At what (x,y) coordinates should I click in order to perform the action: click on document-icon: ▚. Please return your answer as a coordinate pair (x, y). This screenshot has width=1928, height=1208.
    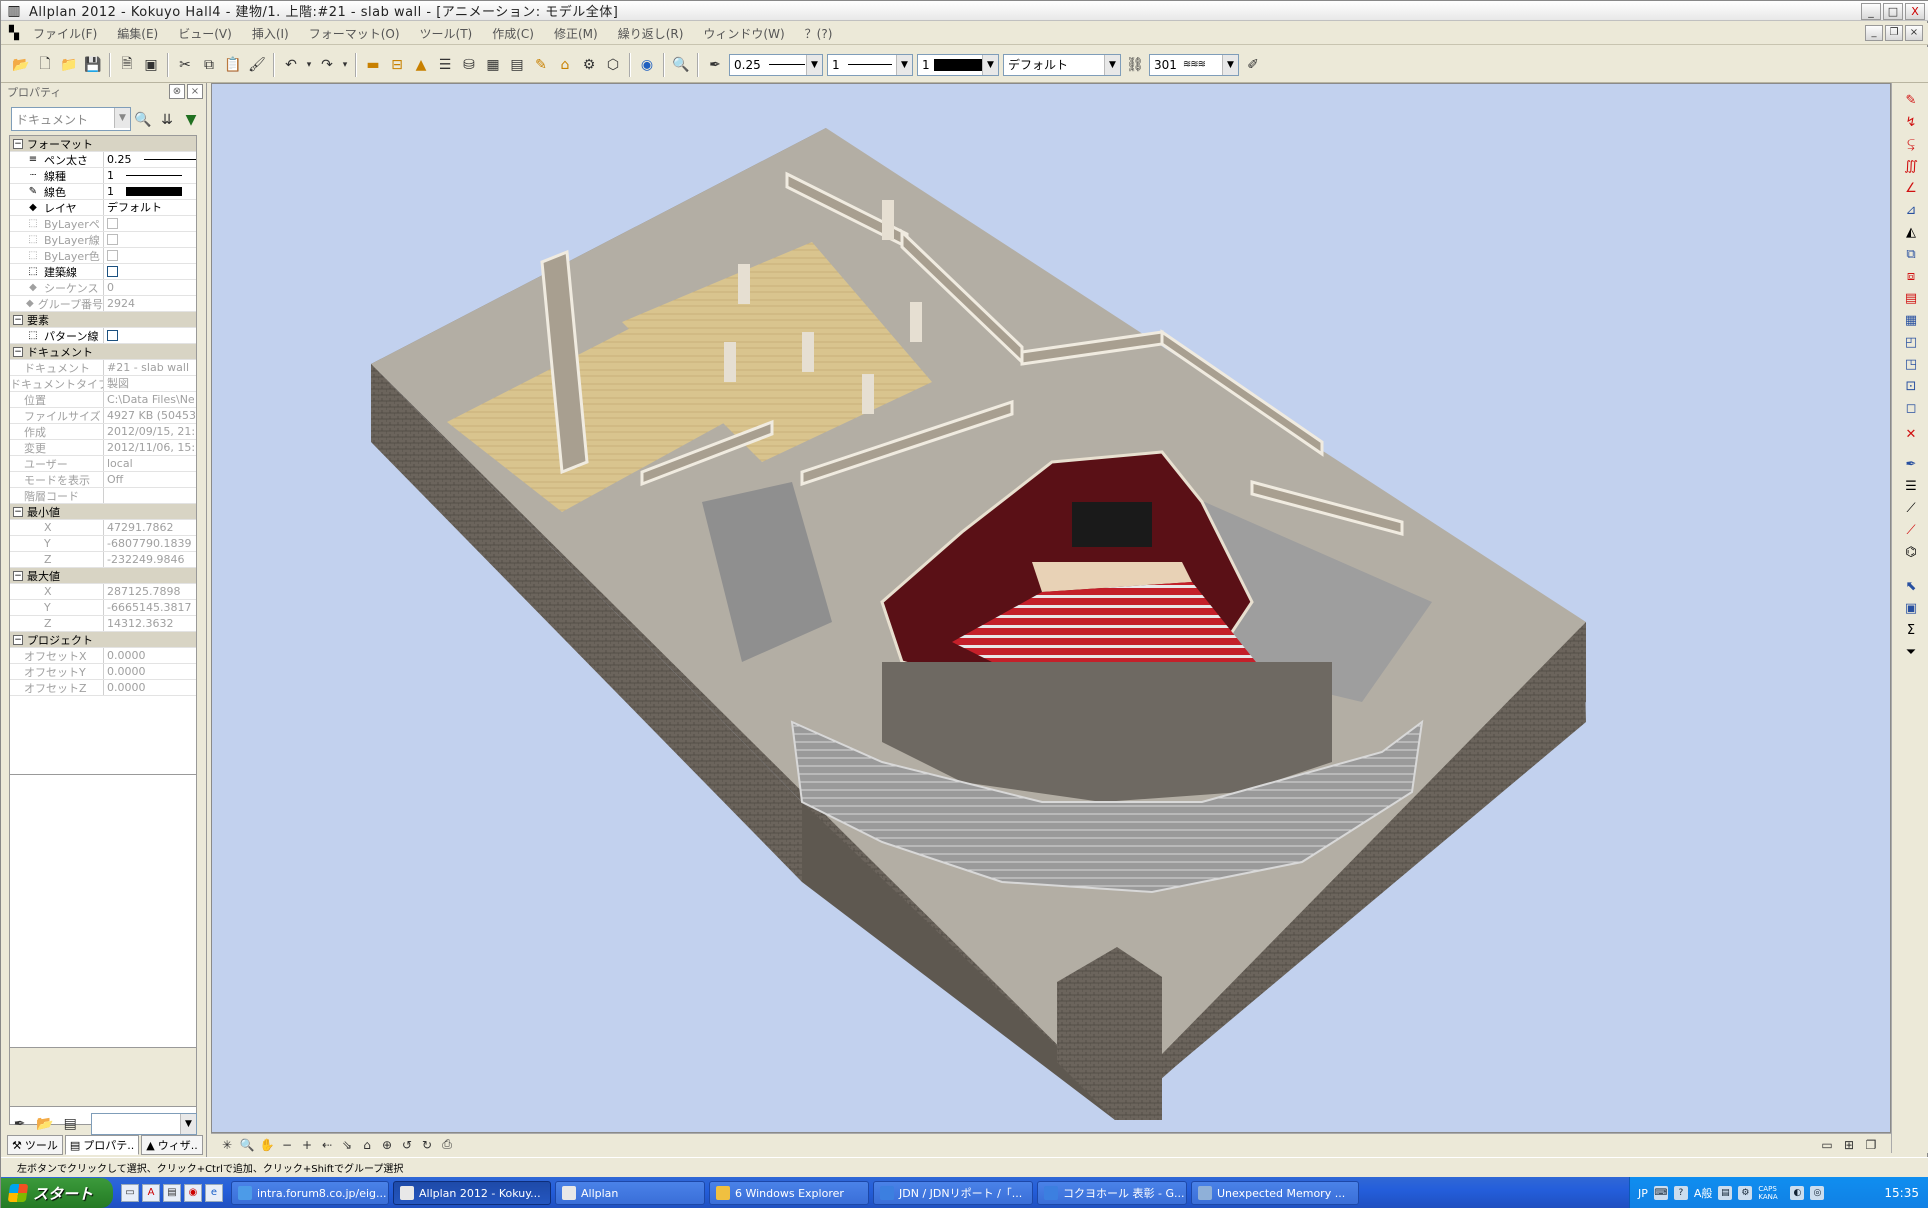
    Looking at the image, I should click on (14, 33).